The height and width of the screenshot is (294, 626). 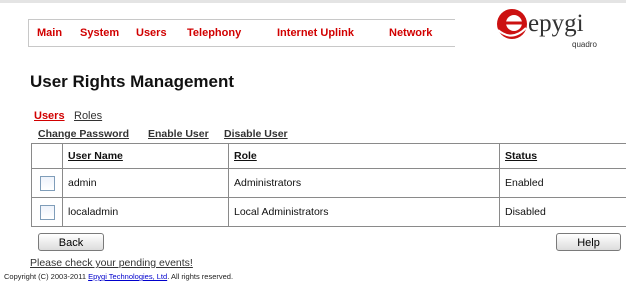 What do you see at coordinates (145, 156) in the screenshot?
I see `column-header-user-name: User Name` at bounding box center [145, 156].